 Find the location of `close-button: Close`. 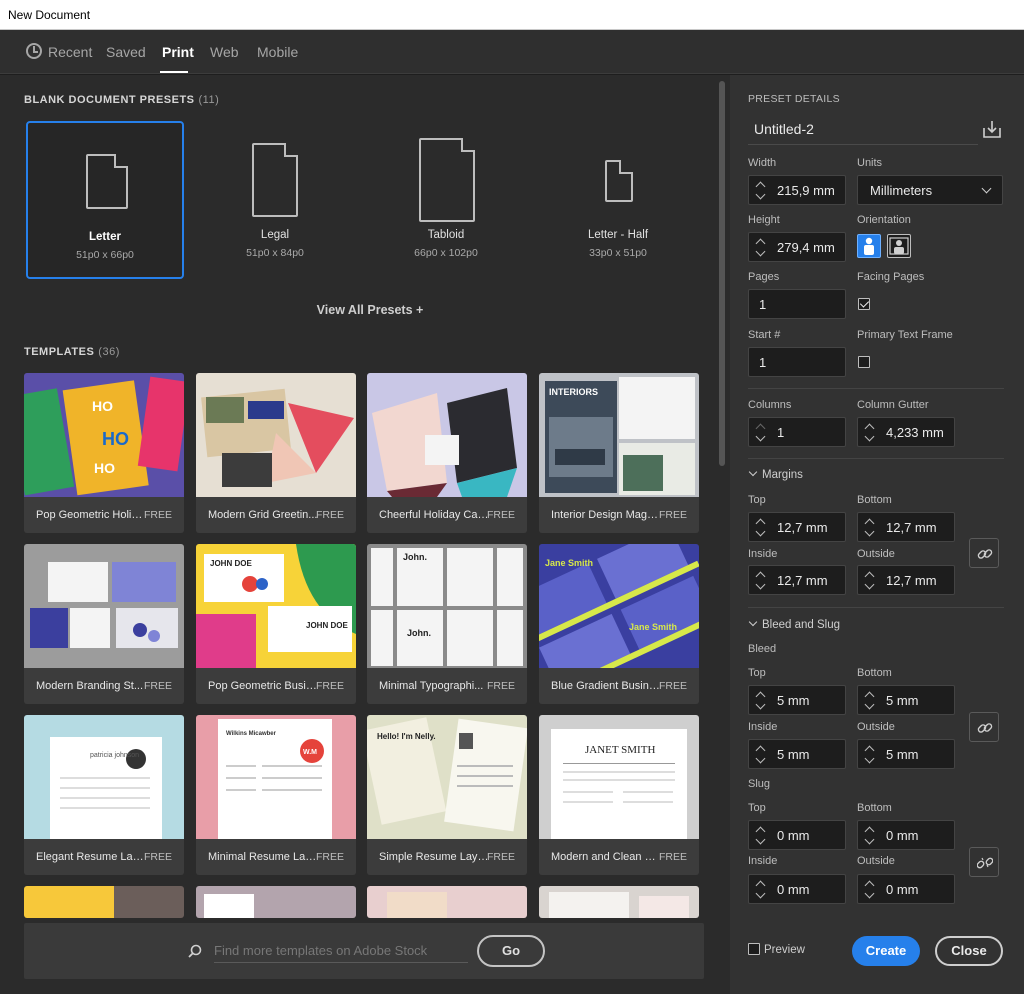

close-button: Close is located at coordinates (969, 951).